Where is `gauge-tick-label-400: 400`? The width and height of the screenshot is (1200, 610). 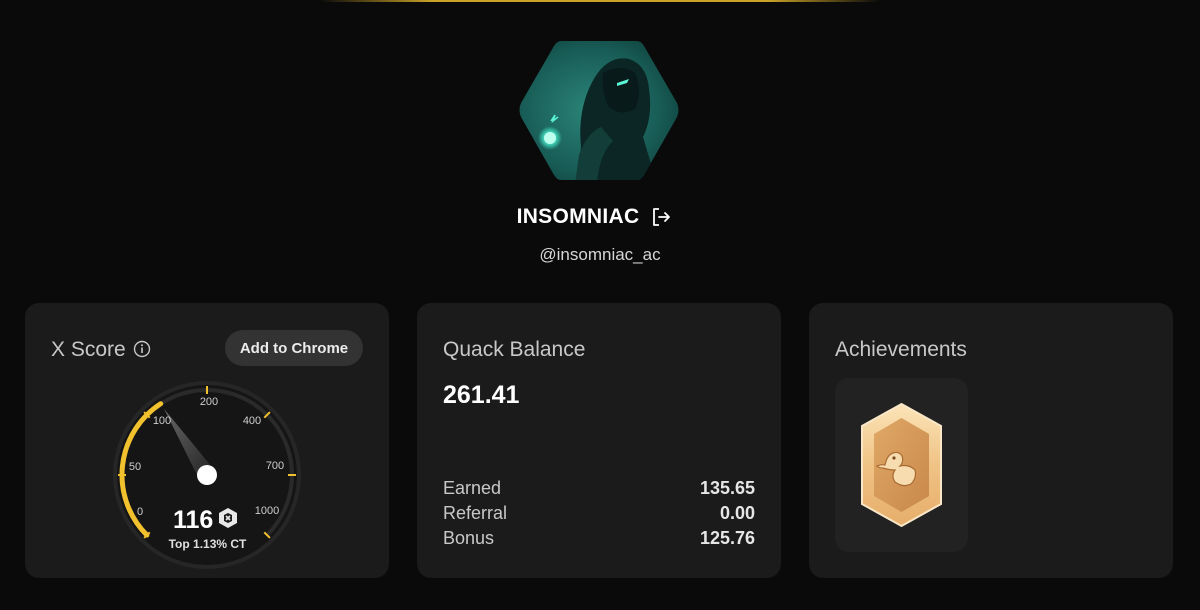
gauge-tick-label-400: 400 is located at coordinates (252, 421).